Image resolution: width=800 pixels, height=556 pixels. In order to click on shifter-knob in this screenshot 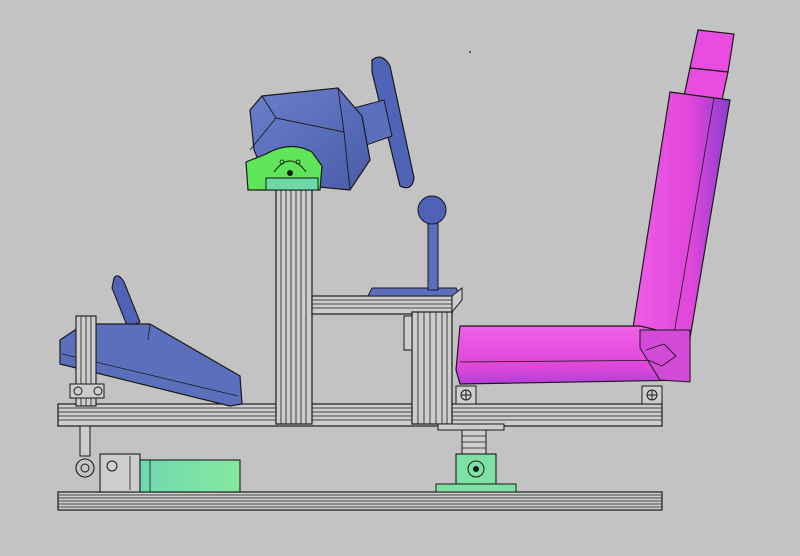, I will do `click(432, 210)`.